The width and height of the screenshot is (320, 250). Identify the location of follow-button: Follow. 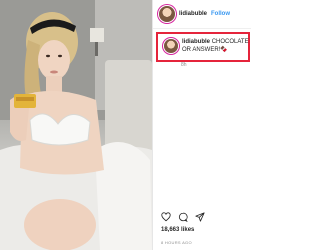
(220, 14).